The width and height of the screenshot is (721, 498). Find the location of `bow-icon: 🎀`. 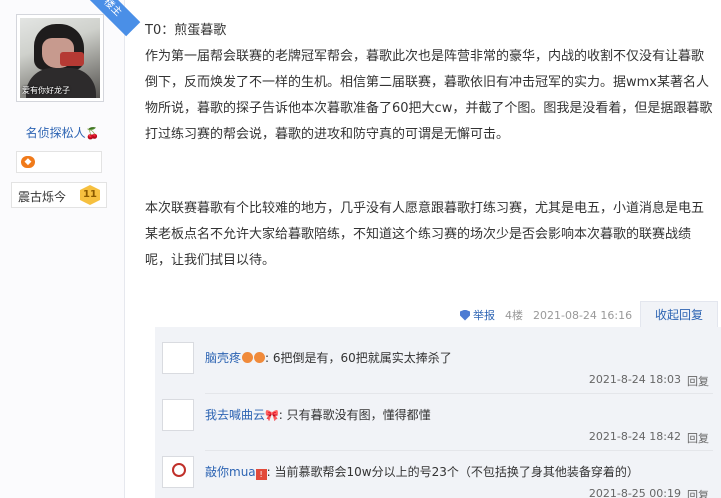

bow-icon: 🎀 is located at coordinates (272, 415).